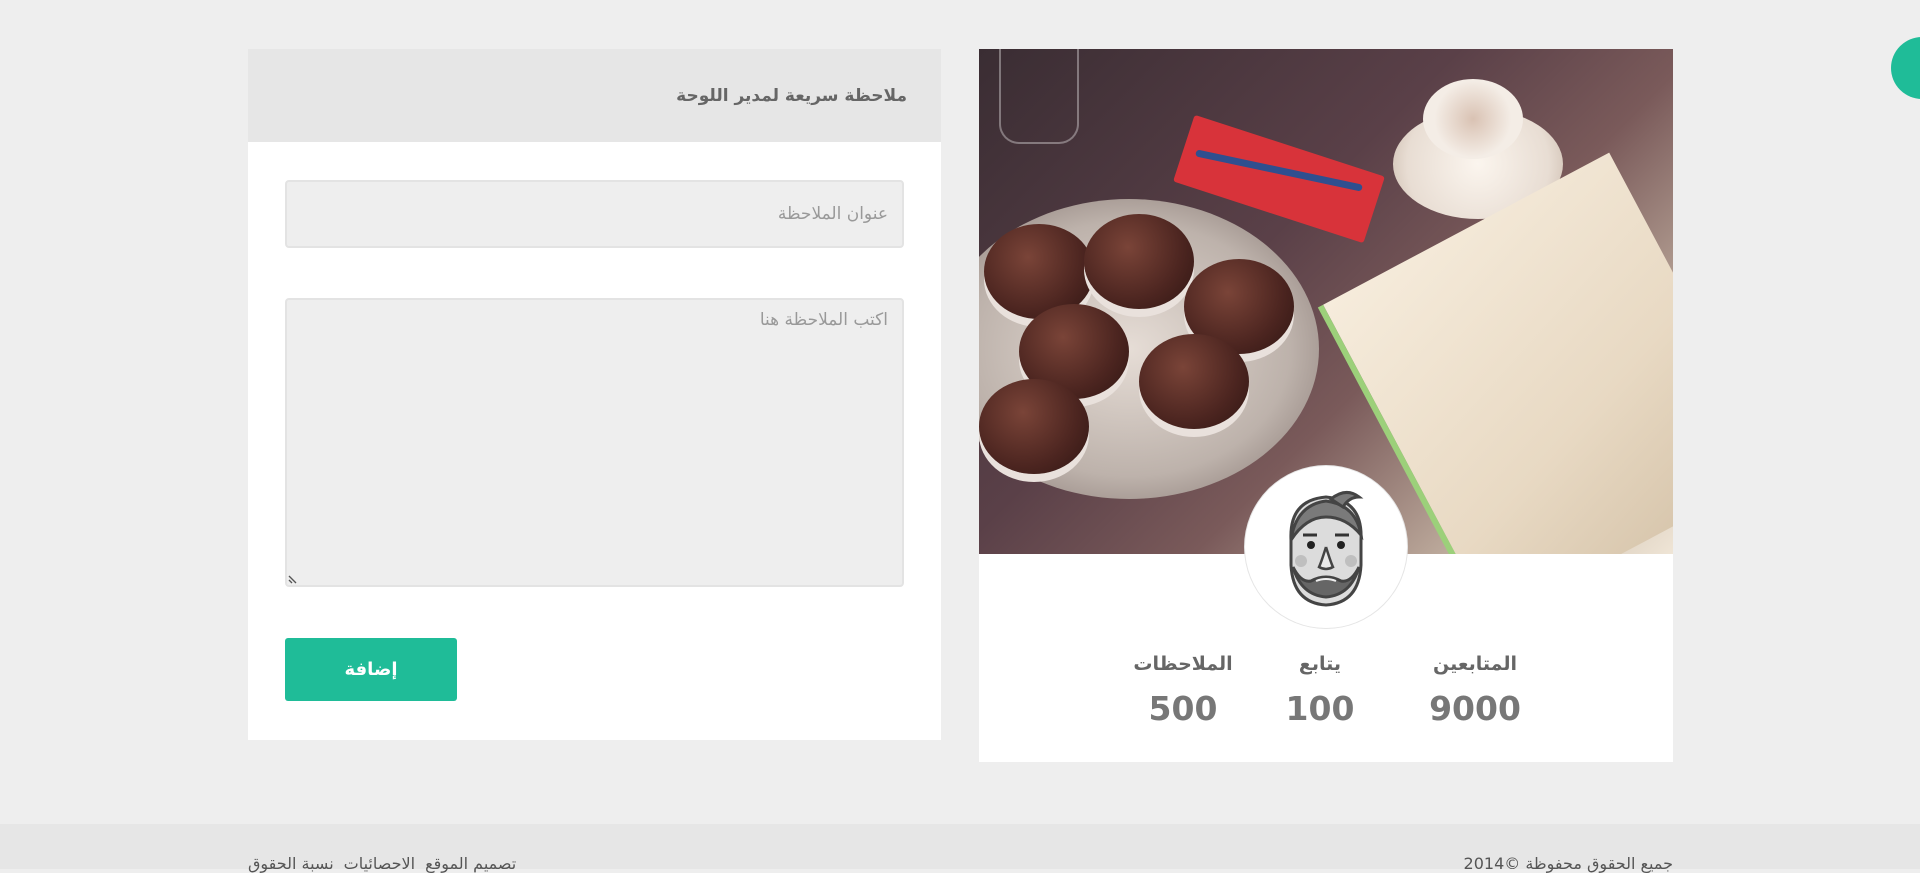 The image size is (1920, 873). Describe the element at coordinates (1183, 708) in the screenshot. I see `stat-value: 500` at that location.